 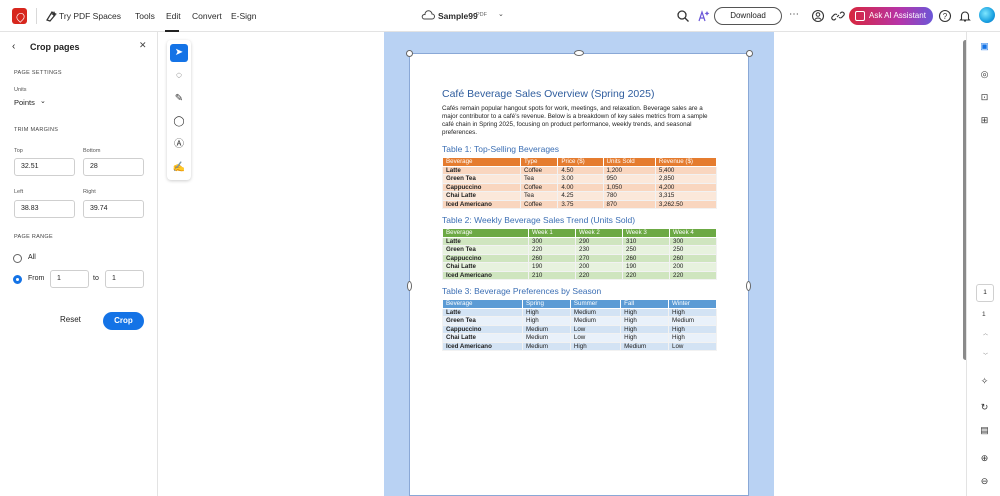 What do you see at coordinates (501, 14) in the screenshot?
I see `chevron-down-icon: ⌄` at bounding box center [501, 14].